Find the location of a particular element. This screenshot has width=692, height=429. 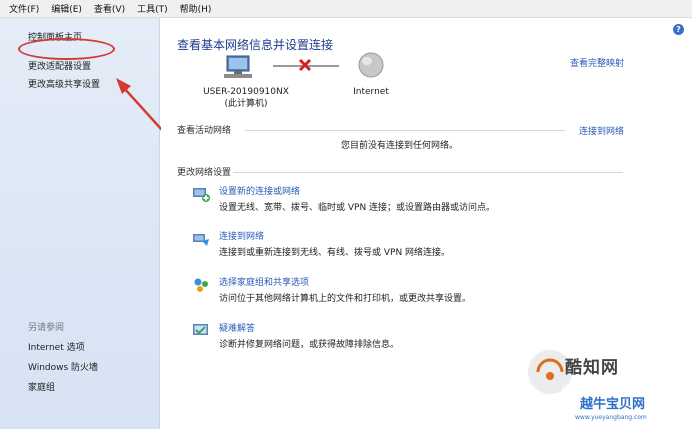

watermark-sub: 越牛宝贝网 is located at coordinates (613, 404).